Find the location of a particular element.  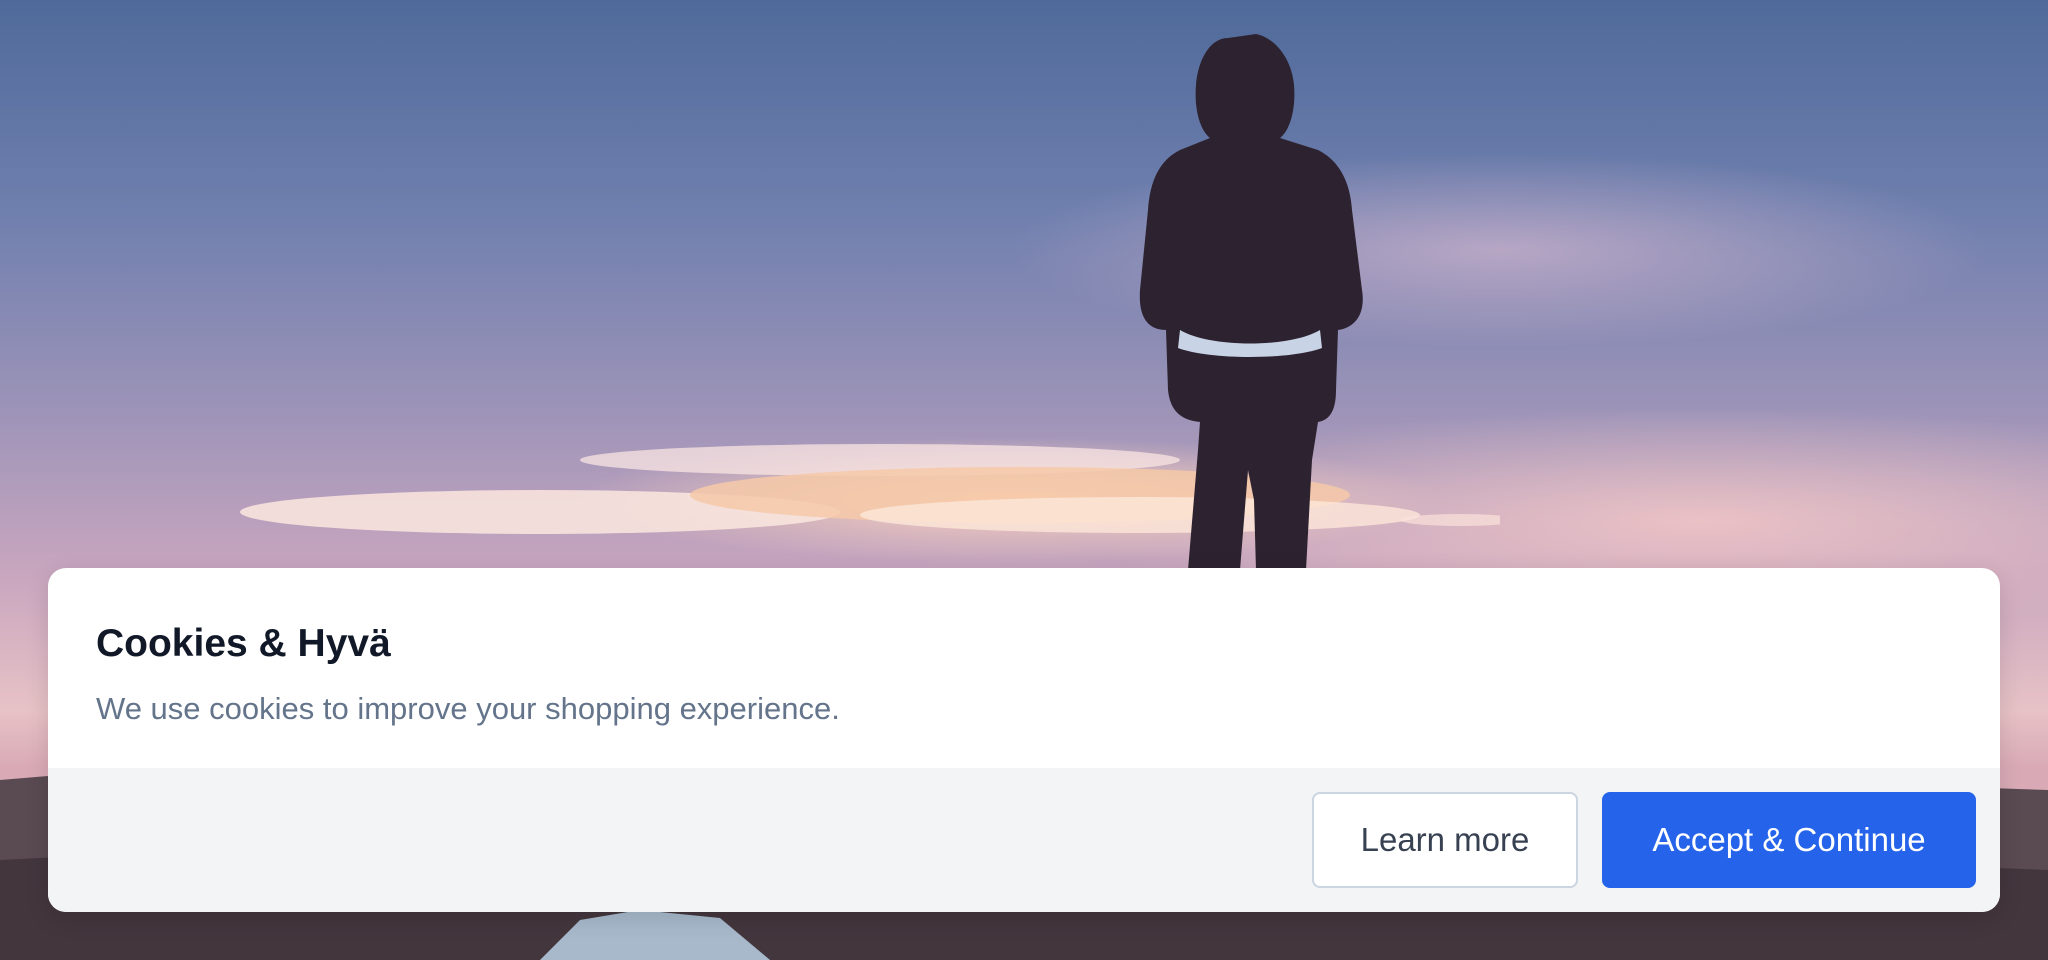

learn-more-button: Learn more is located at coordinates (1445, 840).